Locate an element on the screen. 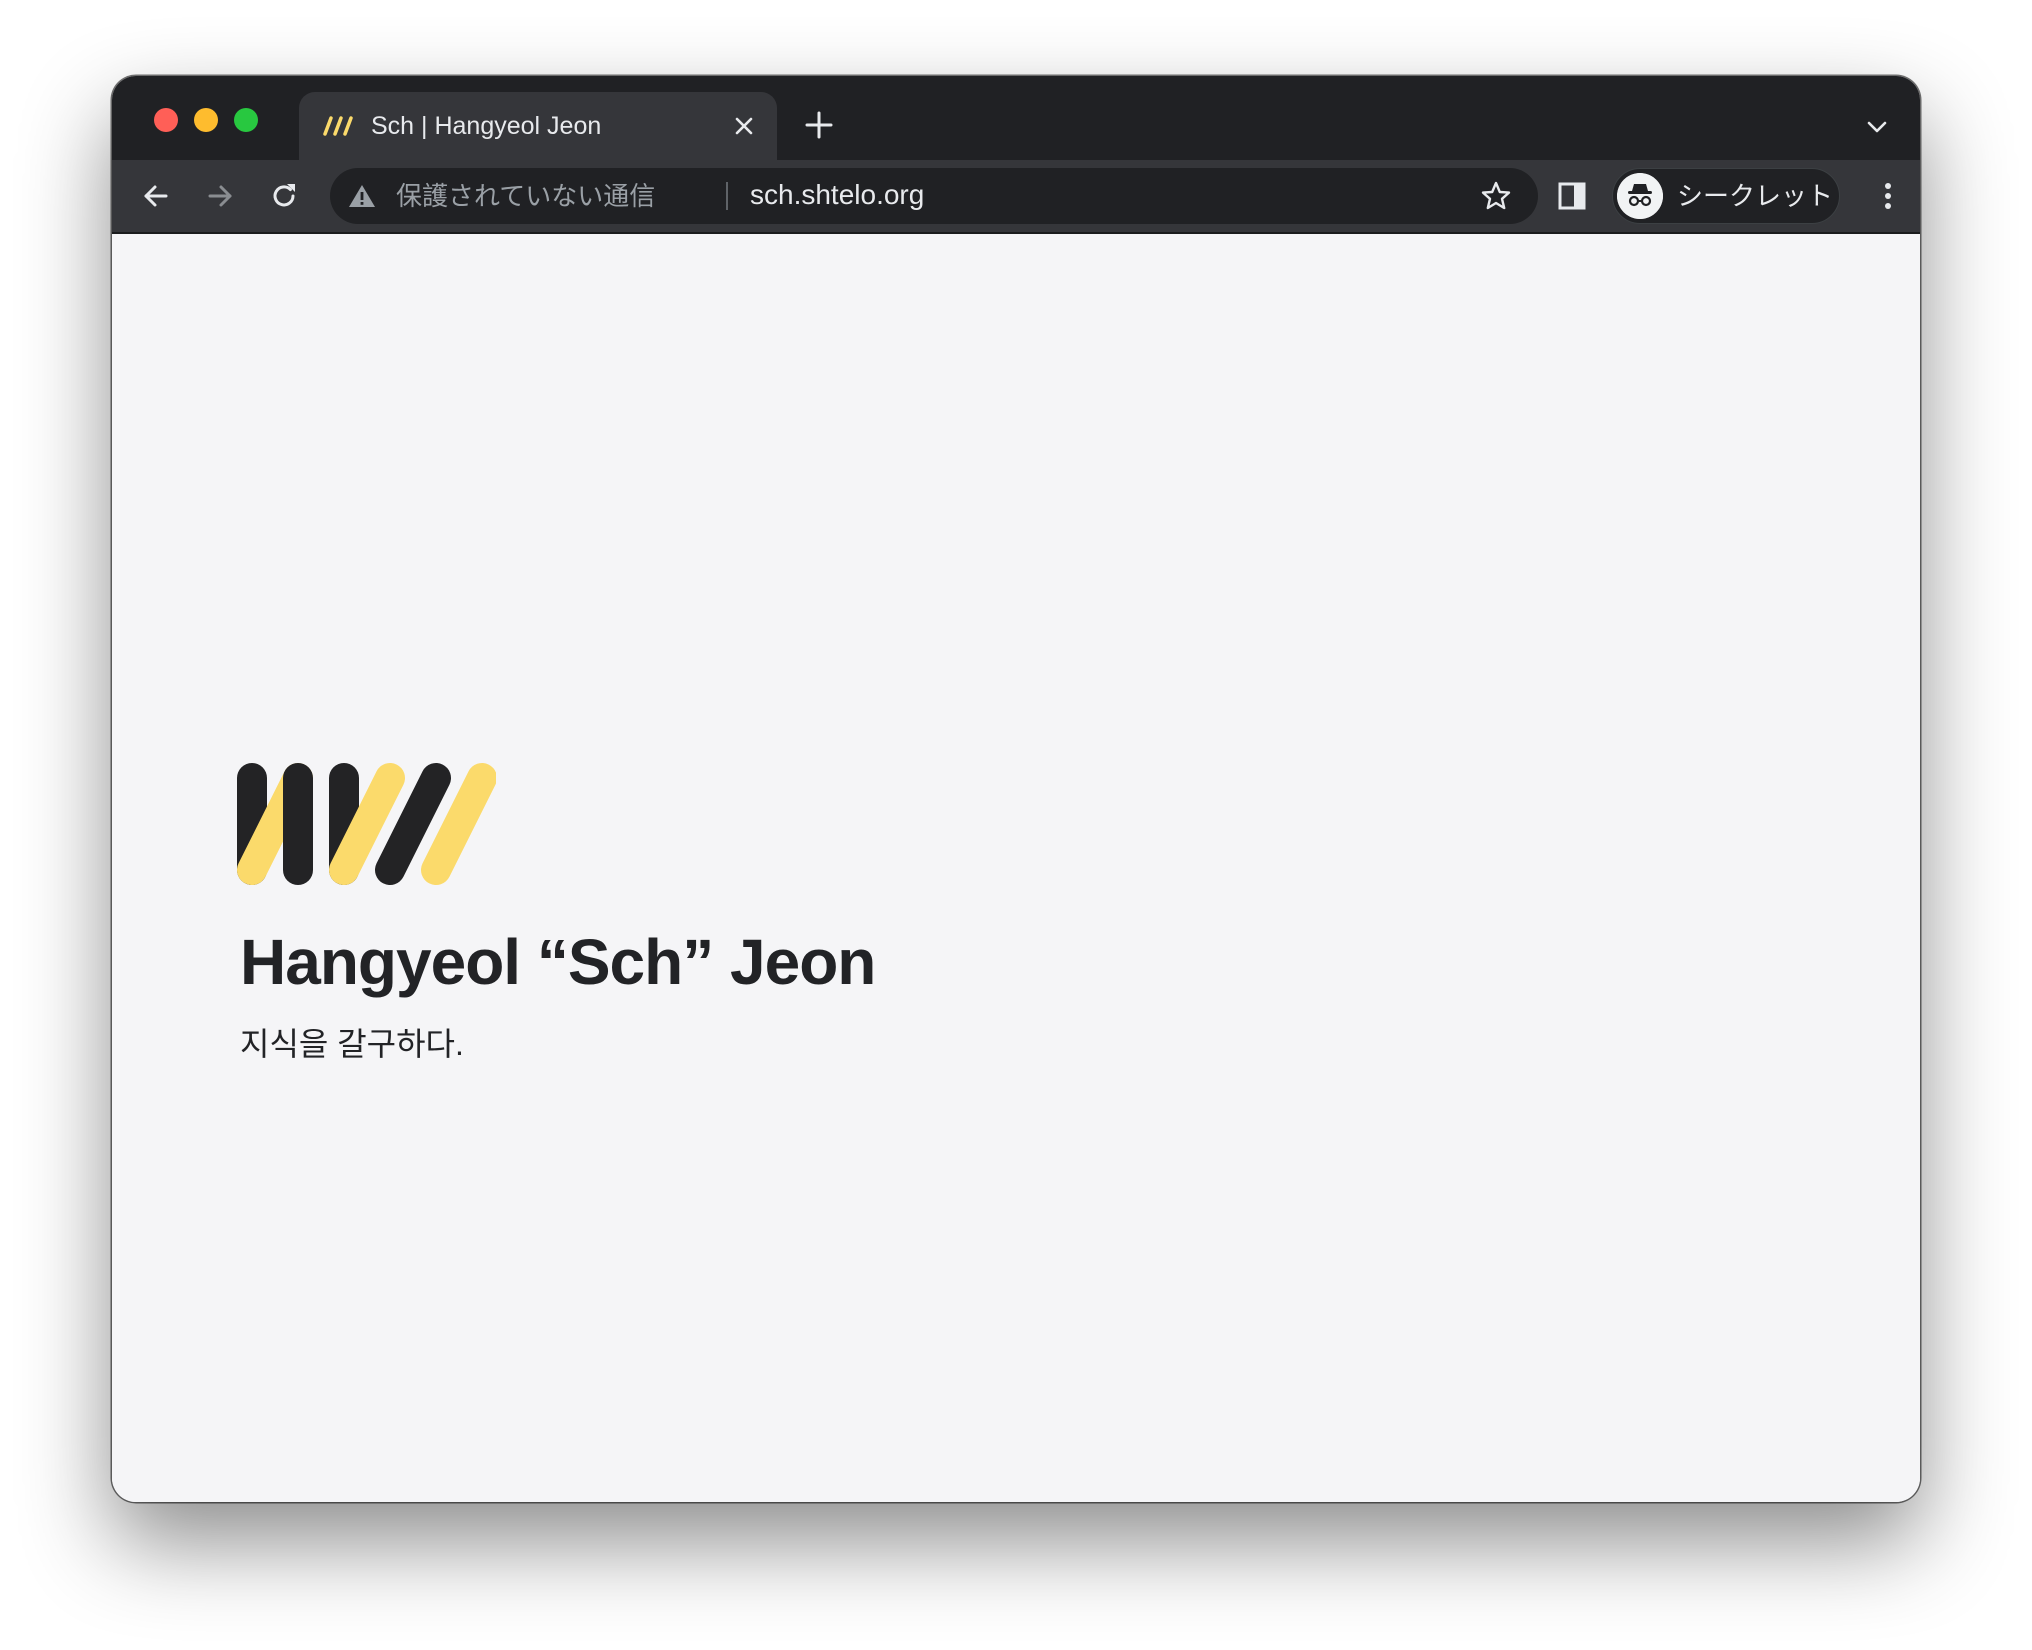  url-text: sch.shtelo.org is located at coordinates (837, 195).